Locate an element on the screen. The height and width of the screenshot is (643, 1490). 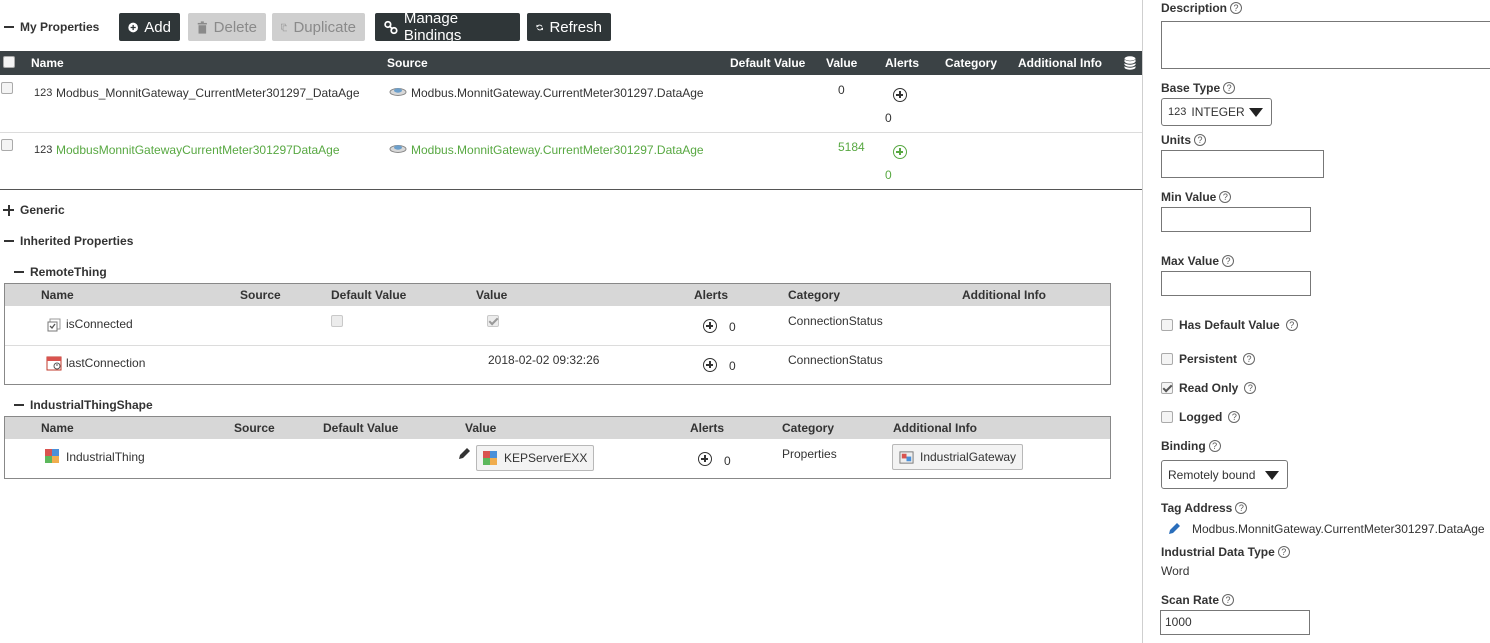
binding-label-text: Binding is located at coordinates (1183, 446).